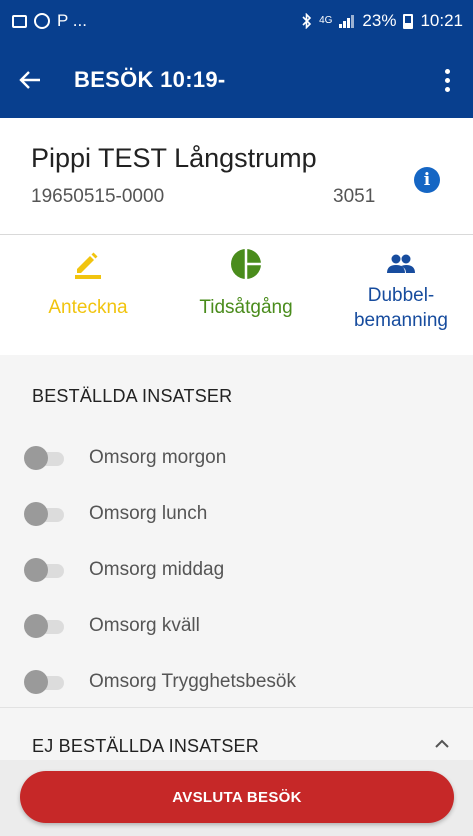 Image resolution: width=473 pixels, height=836 pixels. Describe the element at coordinates (236, 514) in the screenshot. I see `list-item: Omsorg lunch` at that location.